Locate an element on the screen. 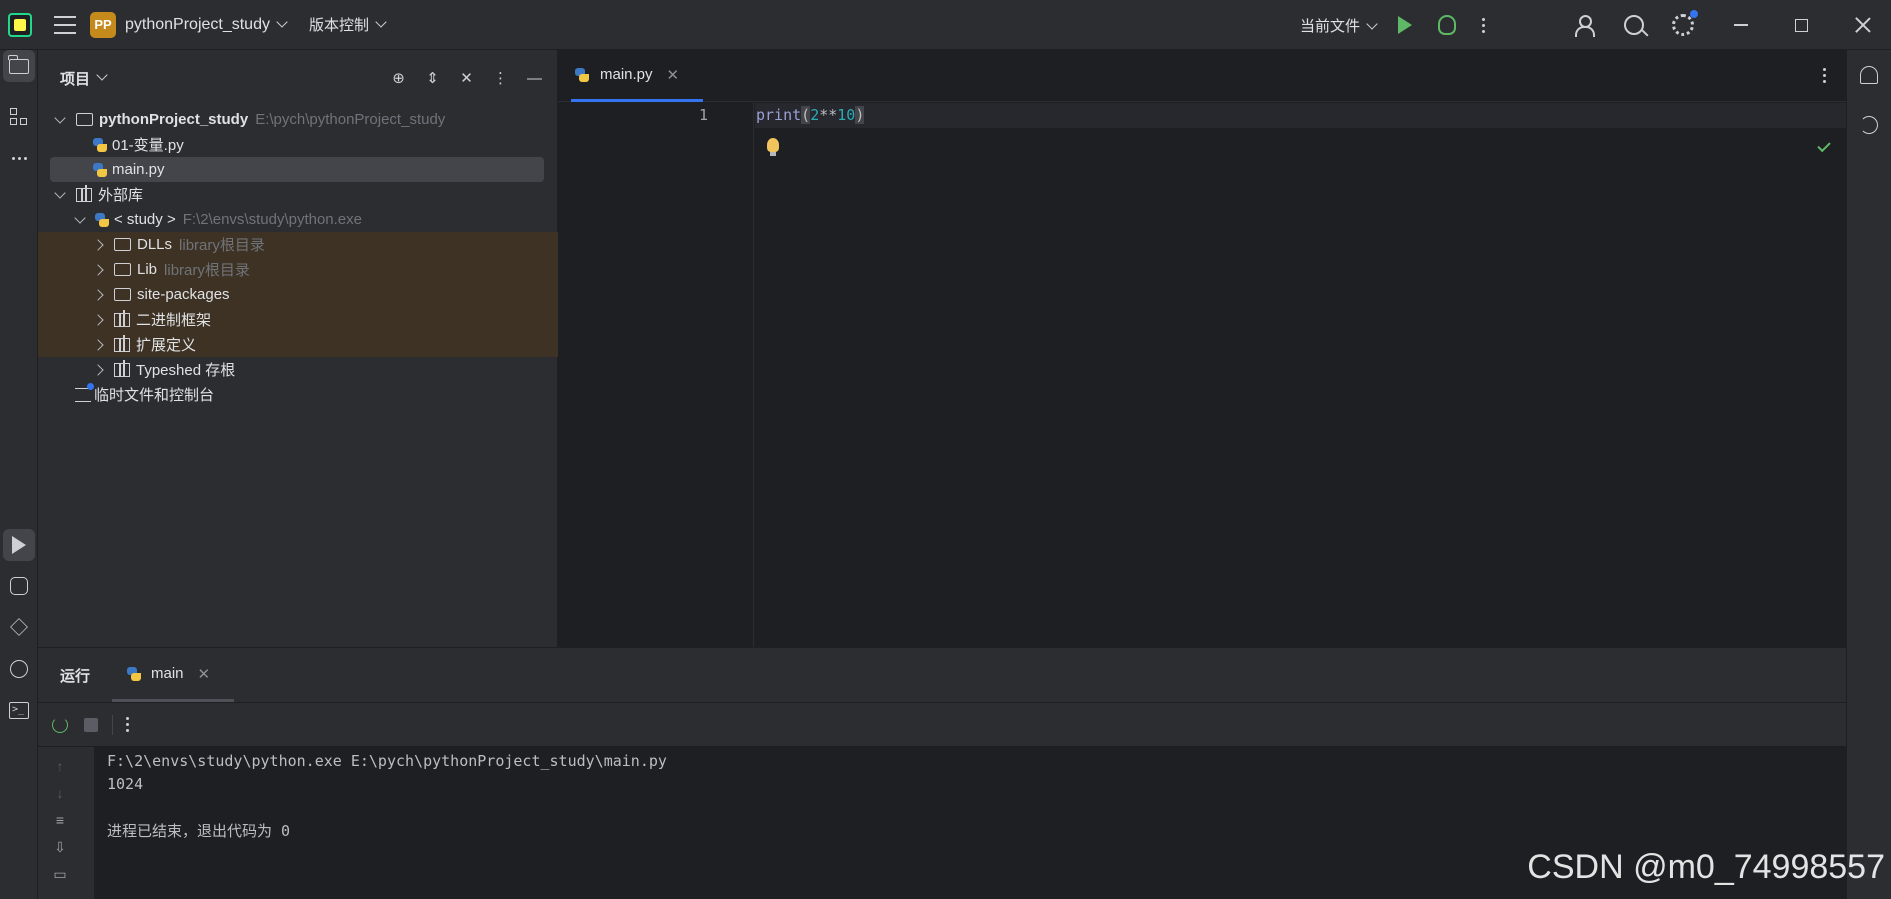 This screenshot has height=899, width=1891. collapse-all-icon: ✕ is located at coordinates (466, 78).